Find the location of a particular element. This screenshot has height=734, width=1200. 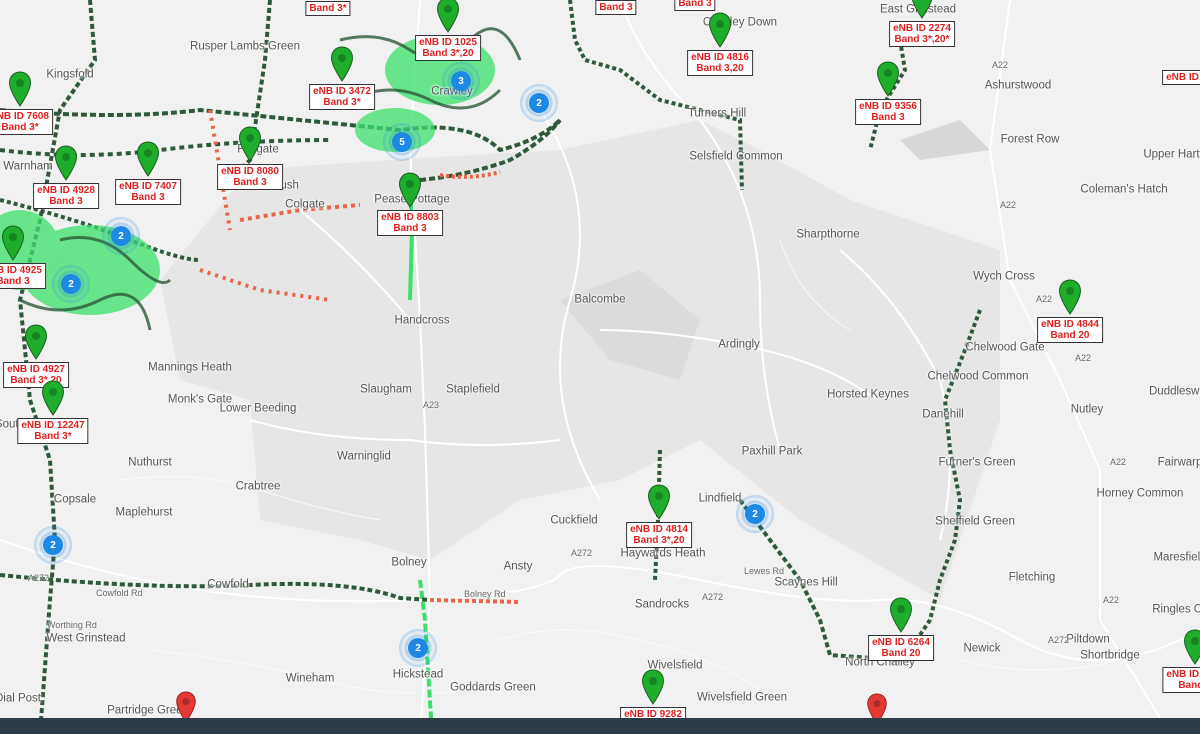

place-label: Ringles Cross is located at coordinates (1176, 609).